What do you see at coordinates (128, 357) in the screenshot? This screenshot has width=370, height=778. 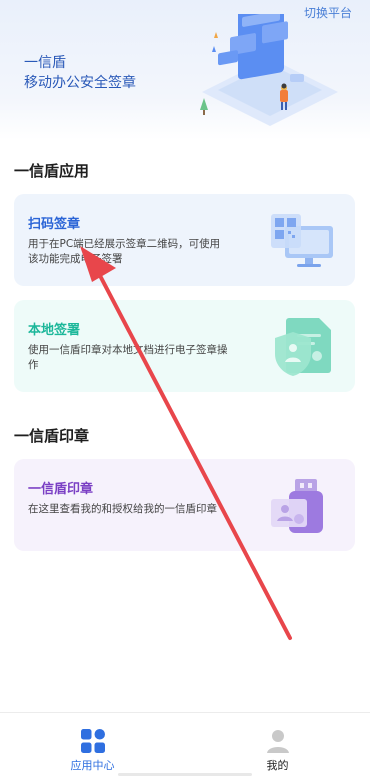 I see `local-sign-desc: 使用一信盾印章对本地文档进行电子签章操作` at bounding box center [128, 357].